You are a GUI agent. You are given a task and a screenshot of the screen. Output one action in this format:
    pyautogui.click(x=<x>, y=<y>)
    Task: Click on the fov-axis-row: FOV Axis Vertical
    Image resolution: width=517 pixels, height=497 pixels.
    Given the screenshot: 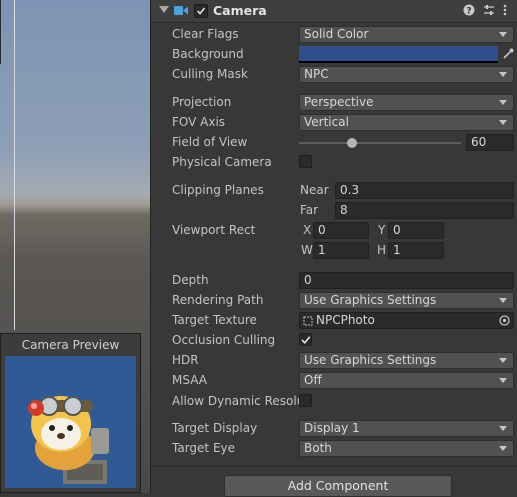 What is the action you would take?
    pyautogui.click(x=334, y=123)
    